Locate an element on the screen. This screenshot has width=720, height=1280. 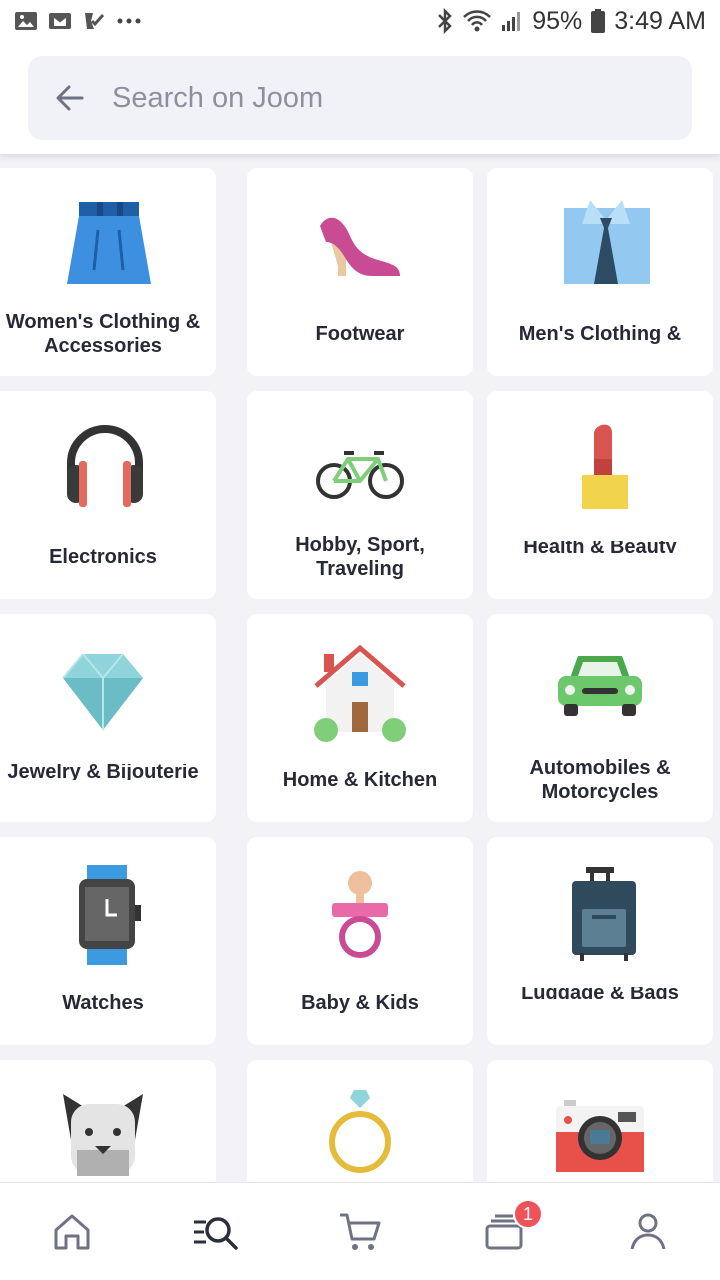
profile-icon is located at coordinates (648, 1231).